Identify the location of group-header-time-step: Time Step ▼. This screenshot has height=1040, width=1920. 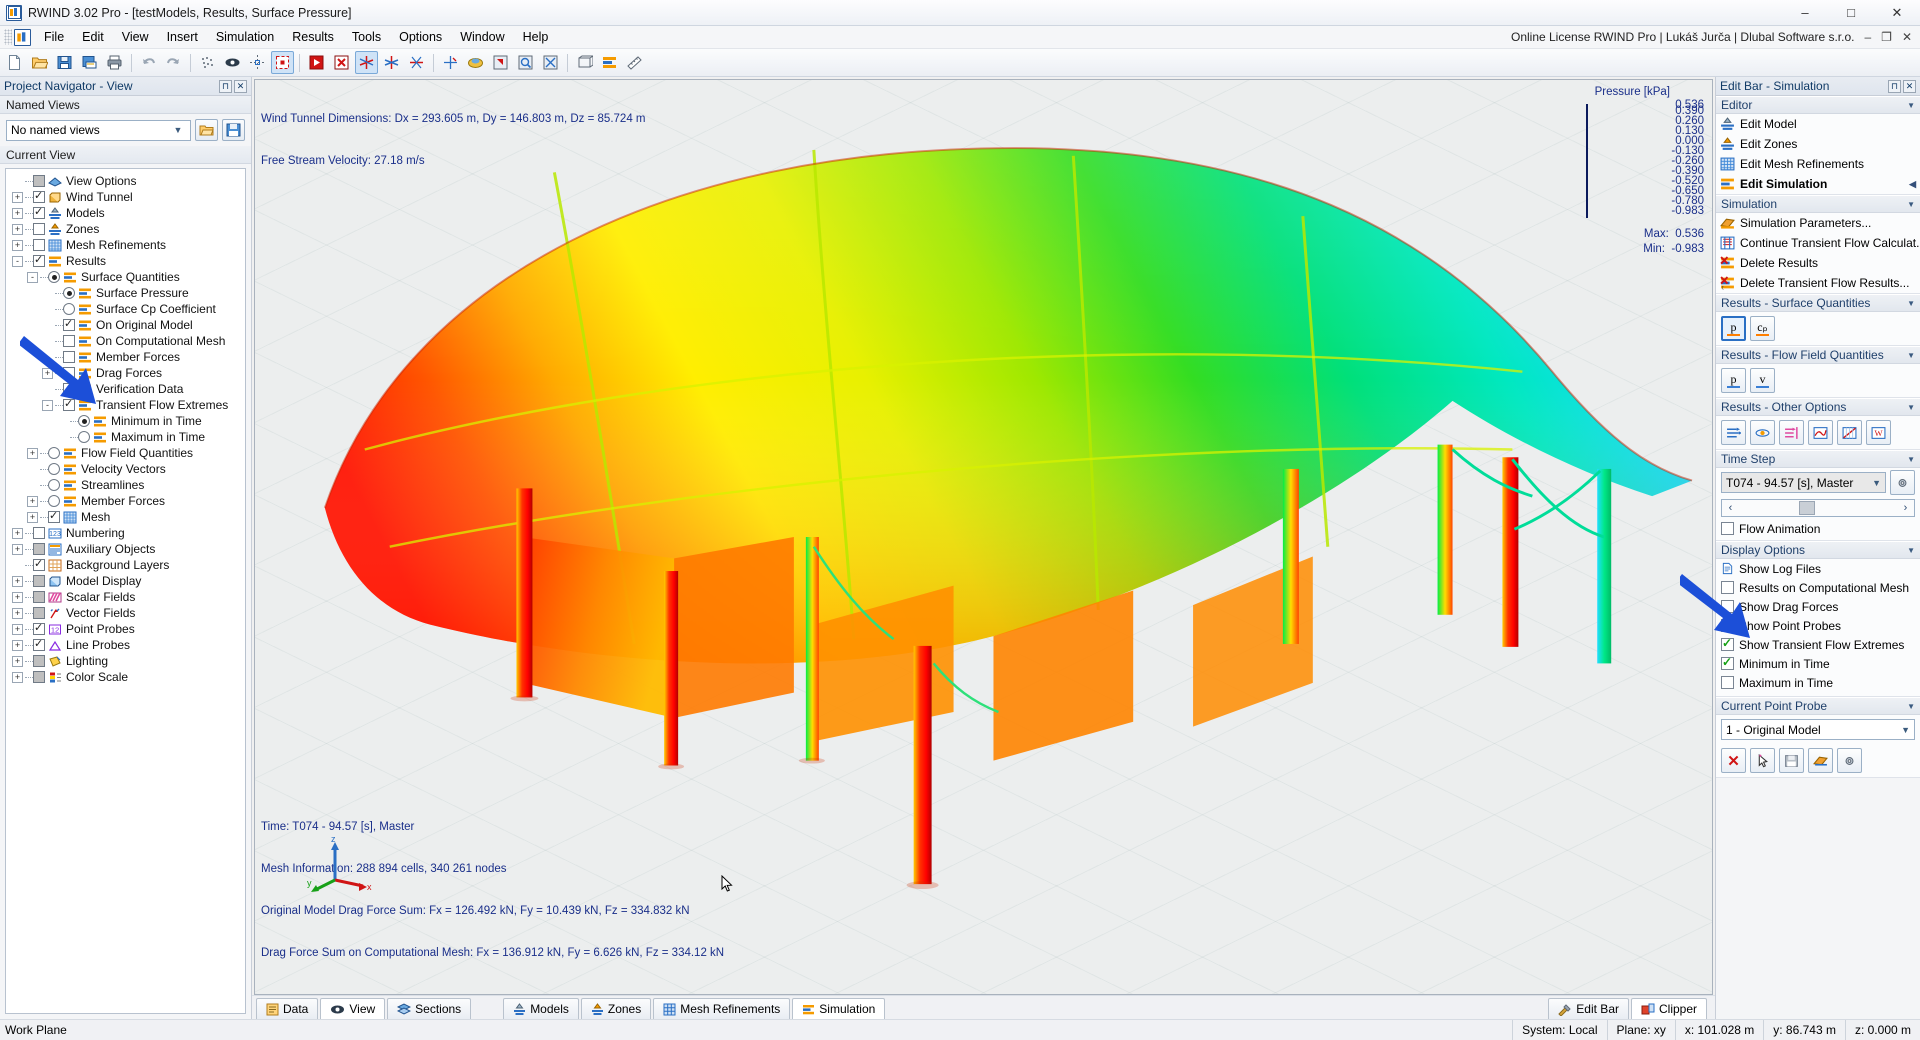
(1818, 459).